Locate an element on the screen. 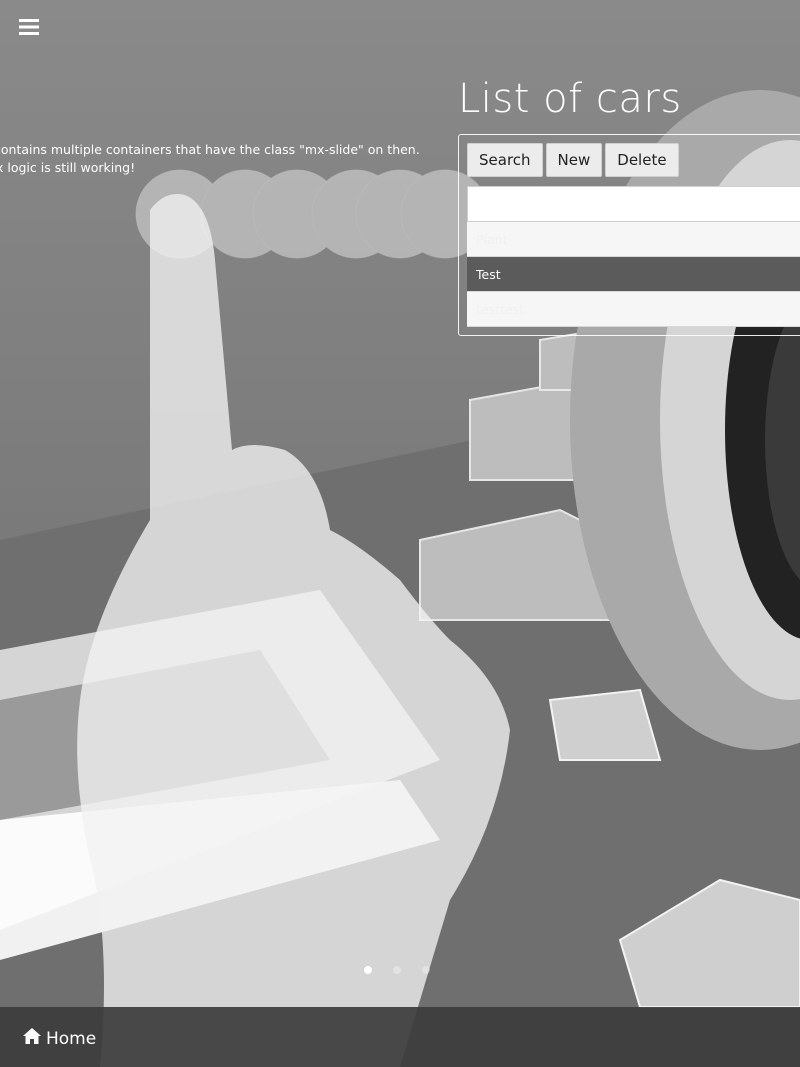  list-item: testtest is located at coordinates (633, 309).